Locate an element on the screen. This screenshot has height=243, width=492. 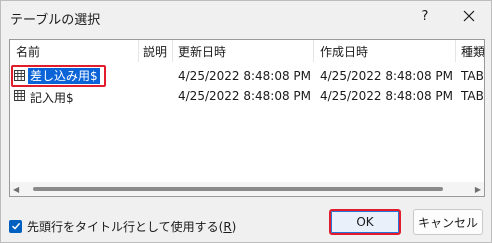
column-header-name: 名前 is located at coordinates (28, 51).